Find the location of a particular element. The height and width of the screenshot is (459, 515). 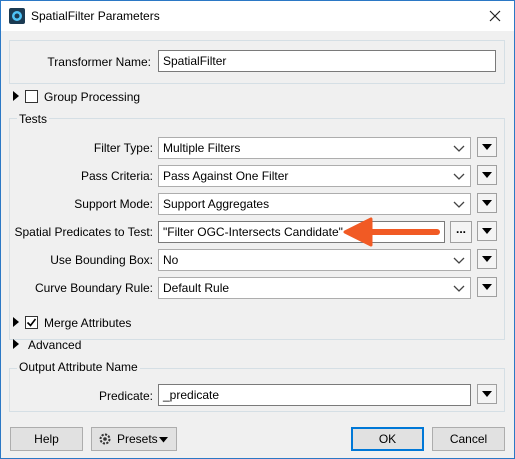

predicate-label: Predicate: is located at coordinates (125, 396).